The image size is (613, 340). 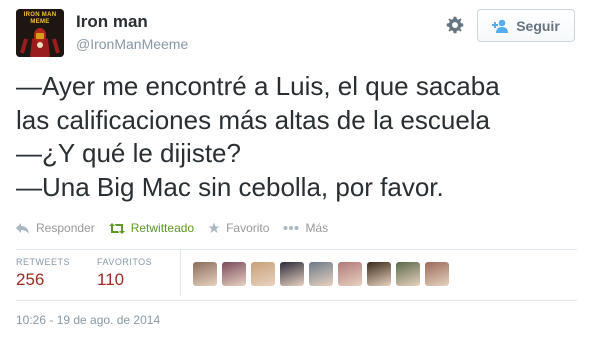 What do you see at coordinates (40, 18) in the screenshot?
I see `avatar-logo-text: IRON MAN MEME` at bounding box center [40, 18].